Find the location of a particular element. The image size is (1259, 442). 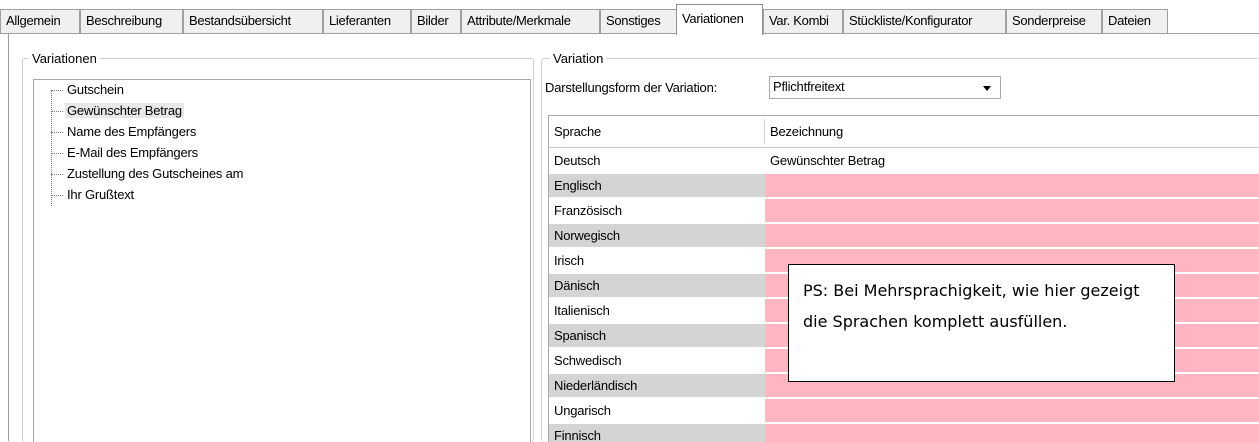

table-row: Finnisch is located at coordinates (904, 433).